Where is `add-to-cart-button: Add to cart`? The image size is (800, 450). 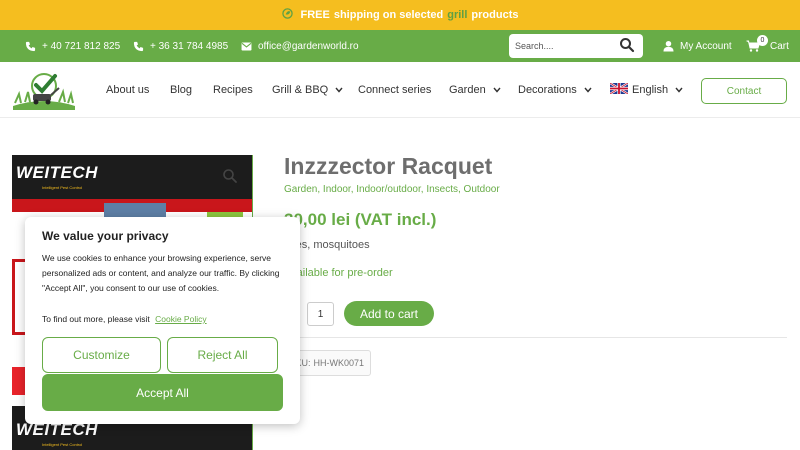 add-to-cart-button: Add to cart is located at coordinates (389, 313).